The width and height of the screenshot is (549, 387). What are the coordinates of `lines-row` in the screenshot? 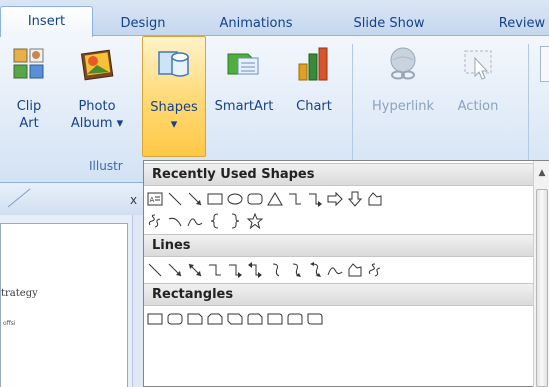 It's located at (266, 270).